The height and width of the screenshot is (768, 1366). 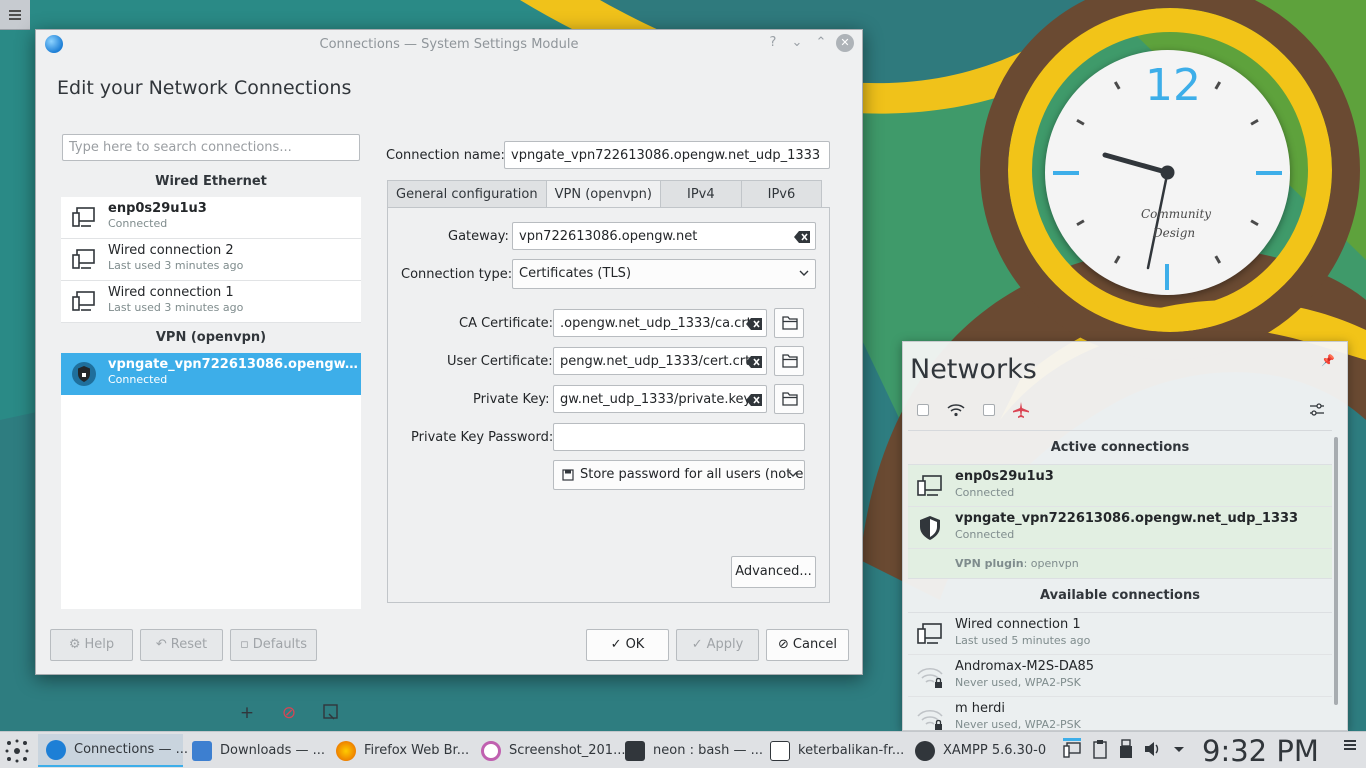 I want to click on network-name: Andromax-M2S-DA85, so click(x=1025, y=666).